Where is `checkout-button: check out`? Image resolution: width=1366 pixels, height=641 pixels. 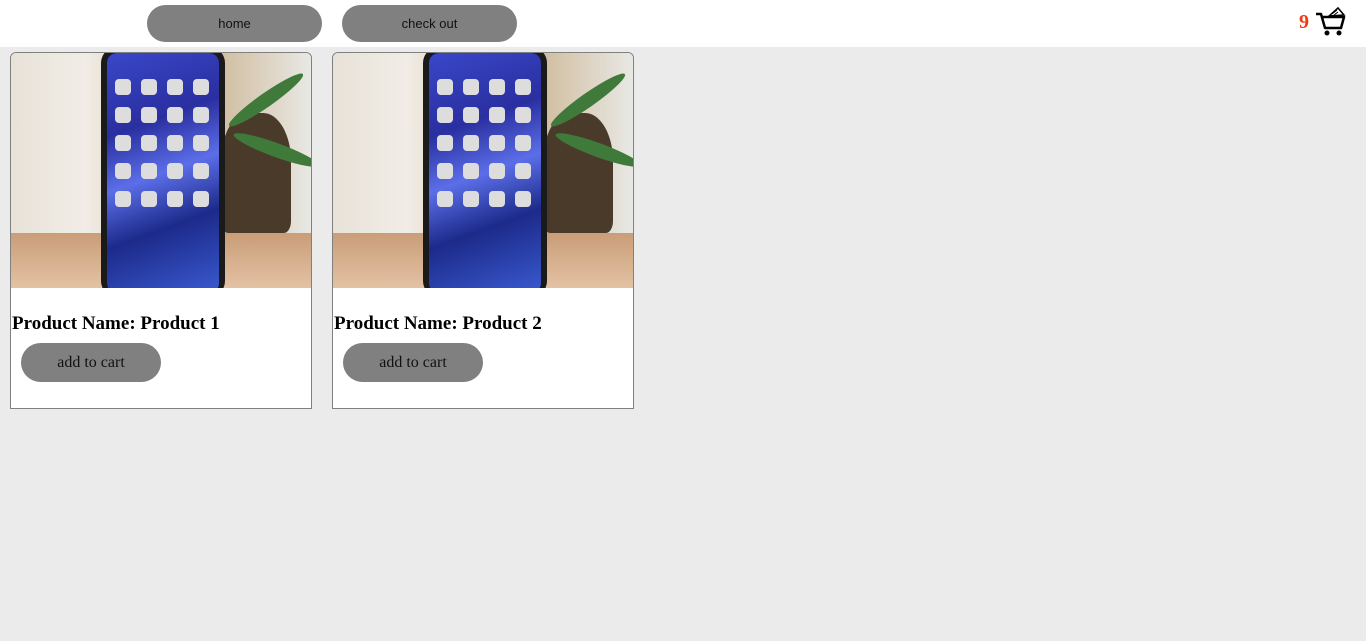
checkout-button: check out is located at coordinates (429, 23).